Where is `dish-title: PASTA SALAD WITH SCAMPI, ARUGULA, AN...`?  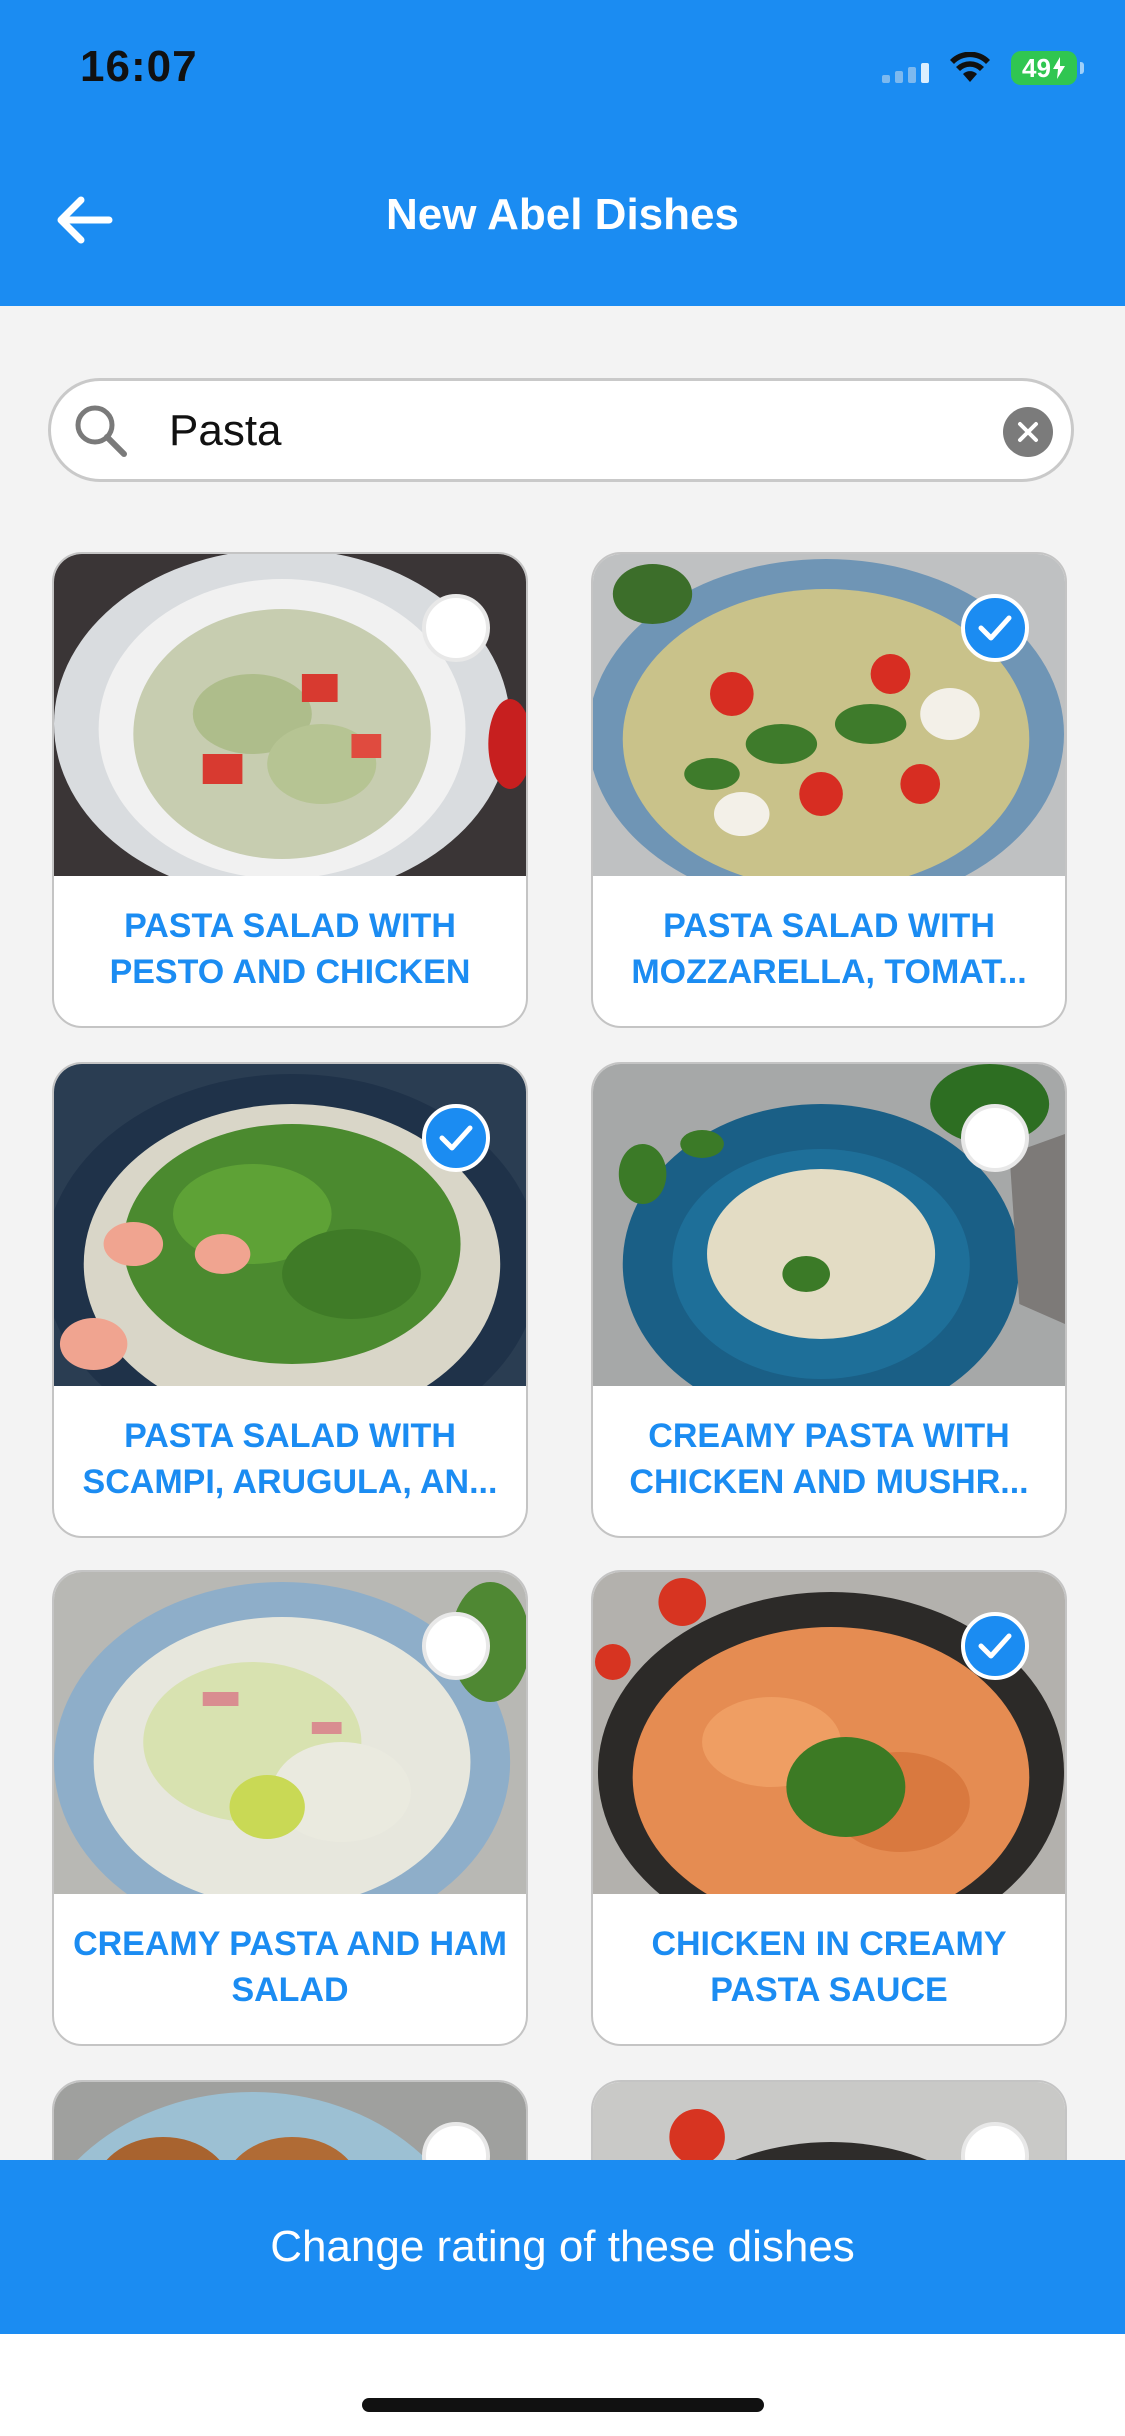
dish-title: PASTA SALAD WITH SCAMPI, ARUGULA, AN... is located at coordinates (290, 1459).